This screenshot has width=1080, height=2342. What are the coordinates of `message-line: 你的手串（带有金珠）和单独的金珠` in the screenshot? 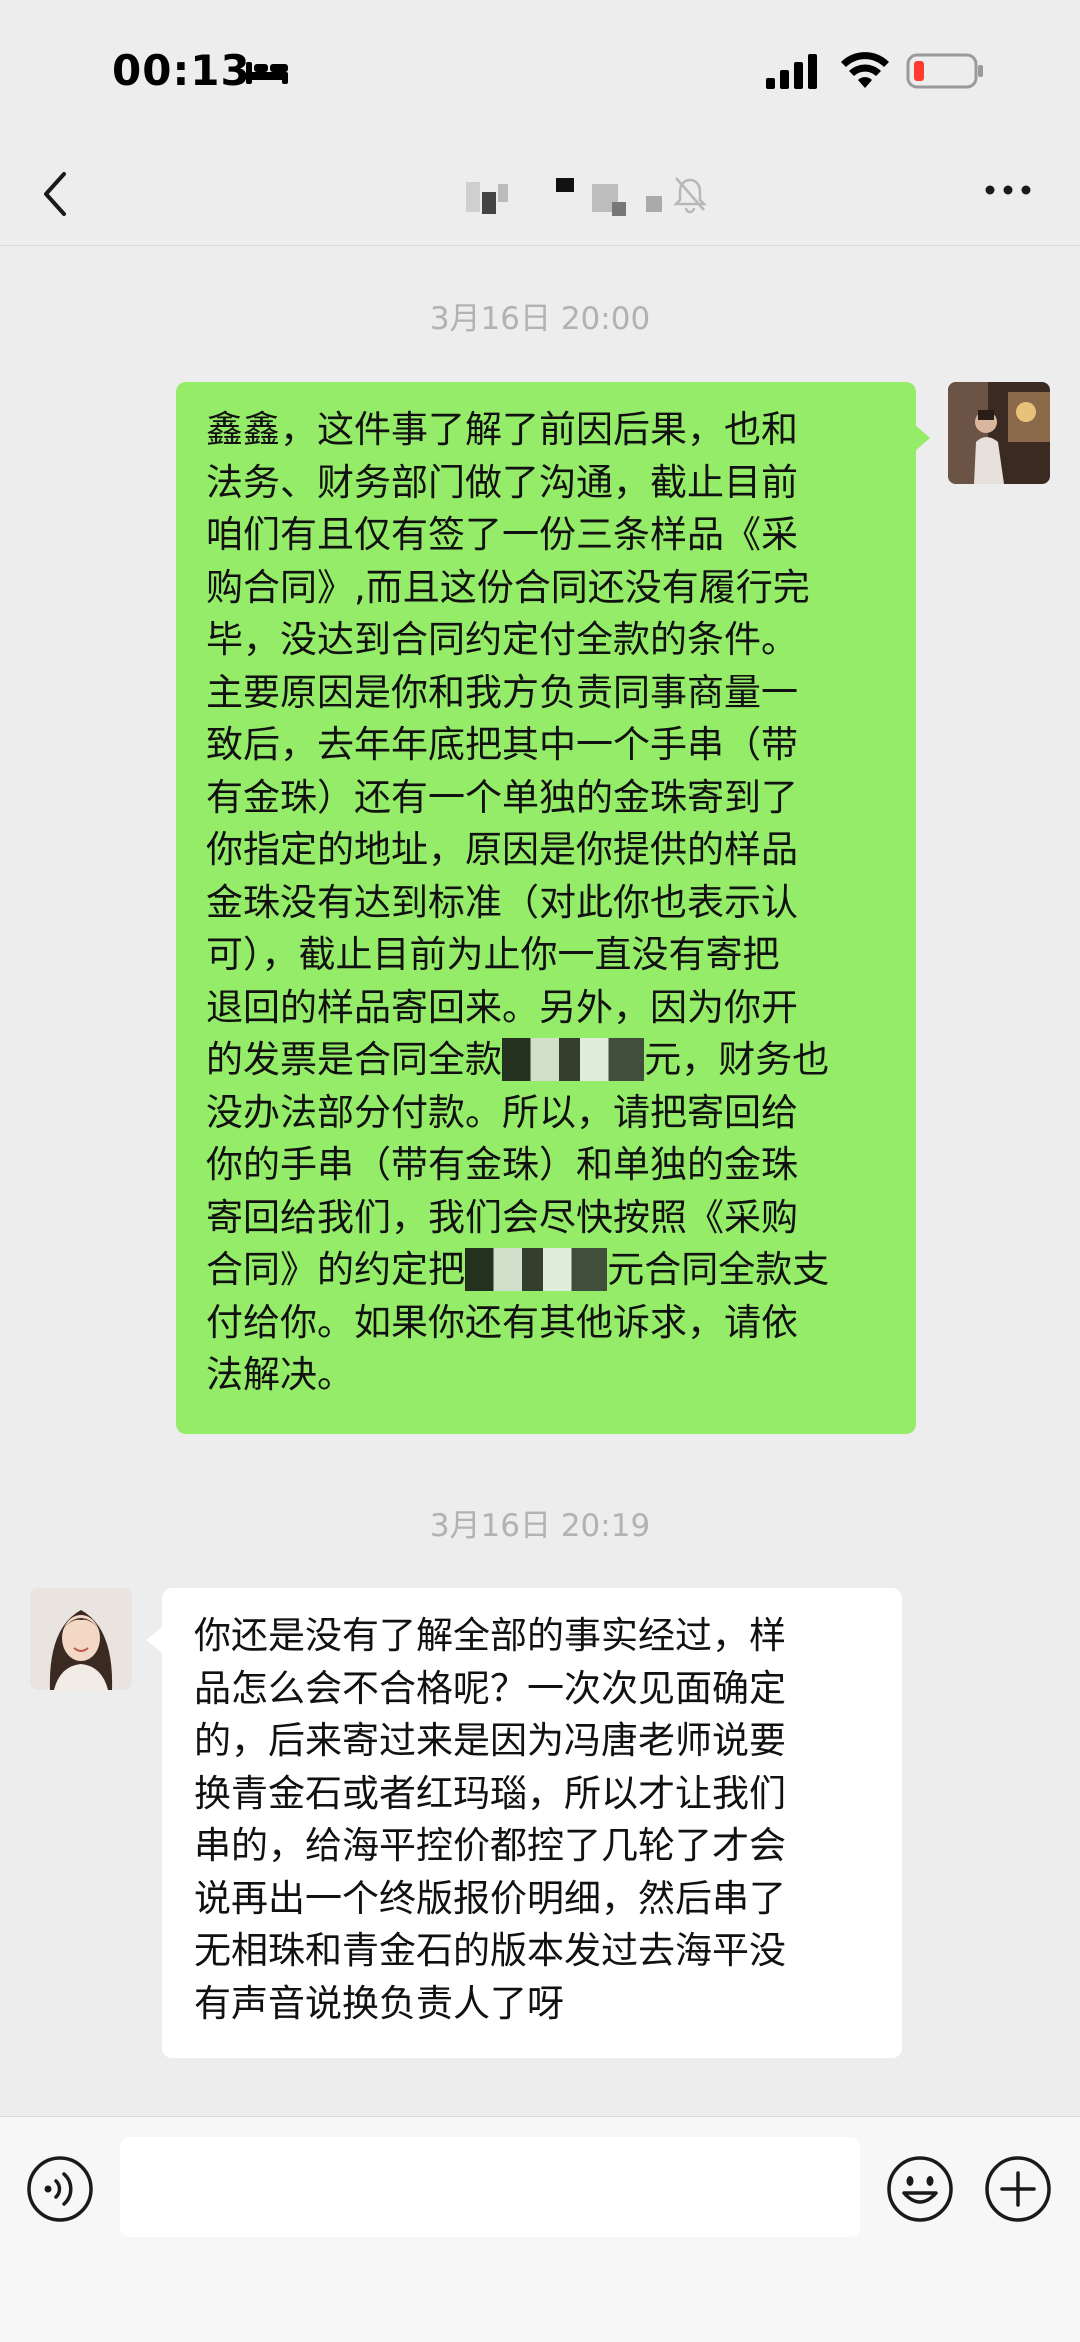 It's located at (502, 1164).